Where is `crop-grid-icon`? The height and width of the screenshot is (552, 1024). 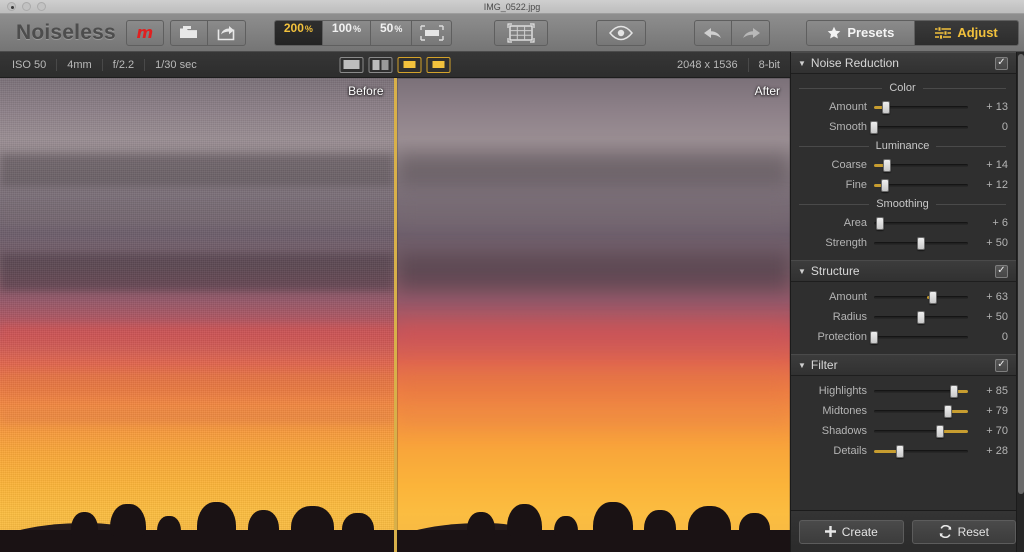
crop-grid-icon is located at coordinates (521, 32).